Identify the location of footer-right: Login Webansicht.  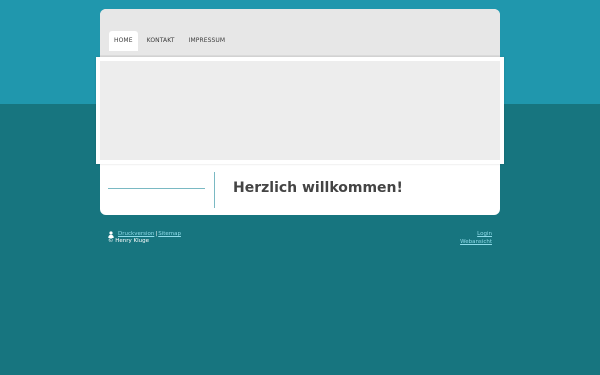
(476, 238).